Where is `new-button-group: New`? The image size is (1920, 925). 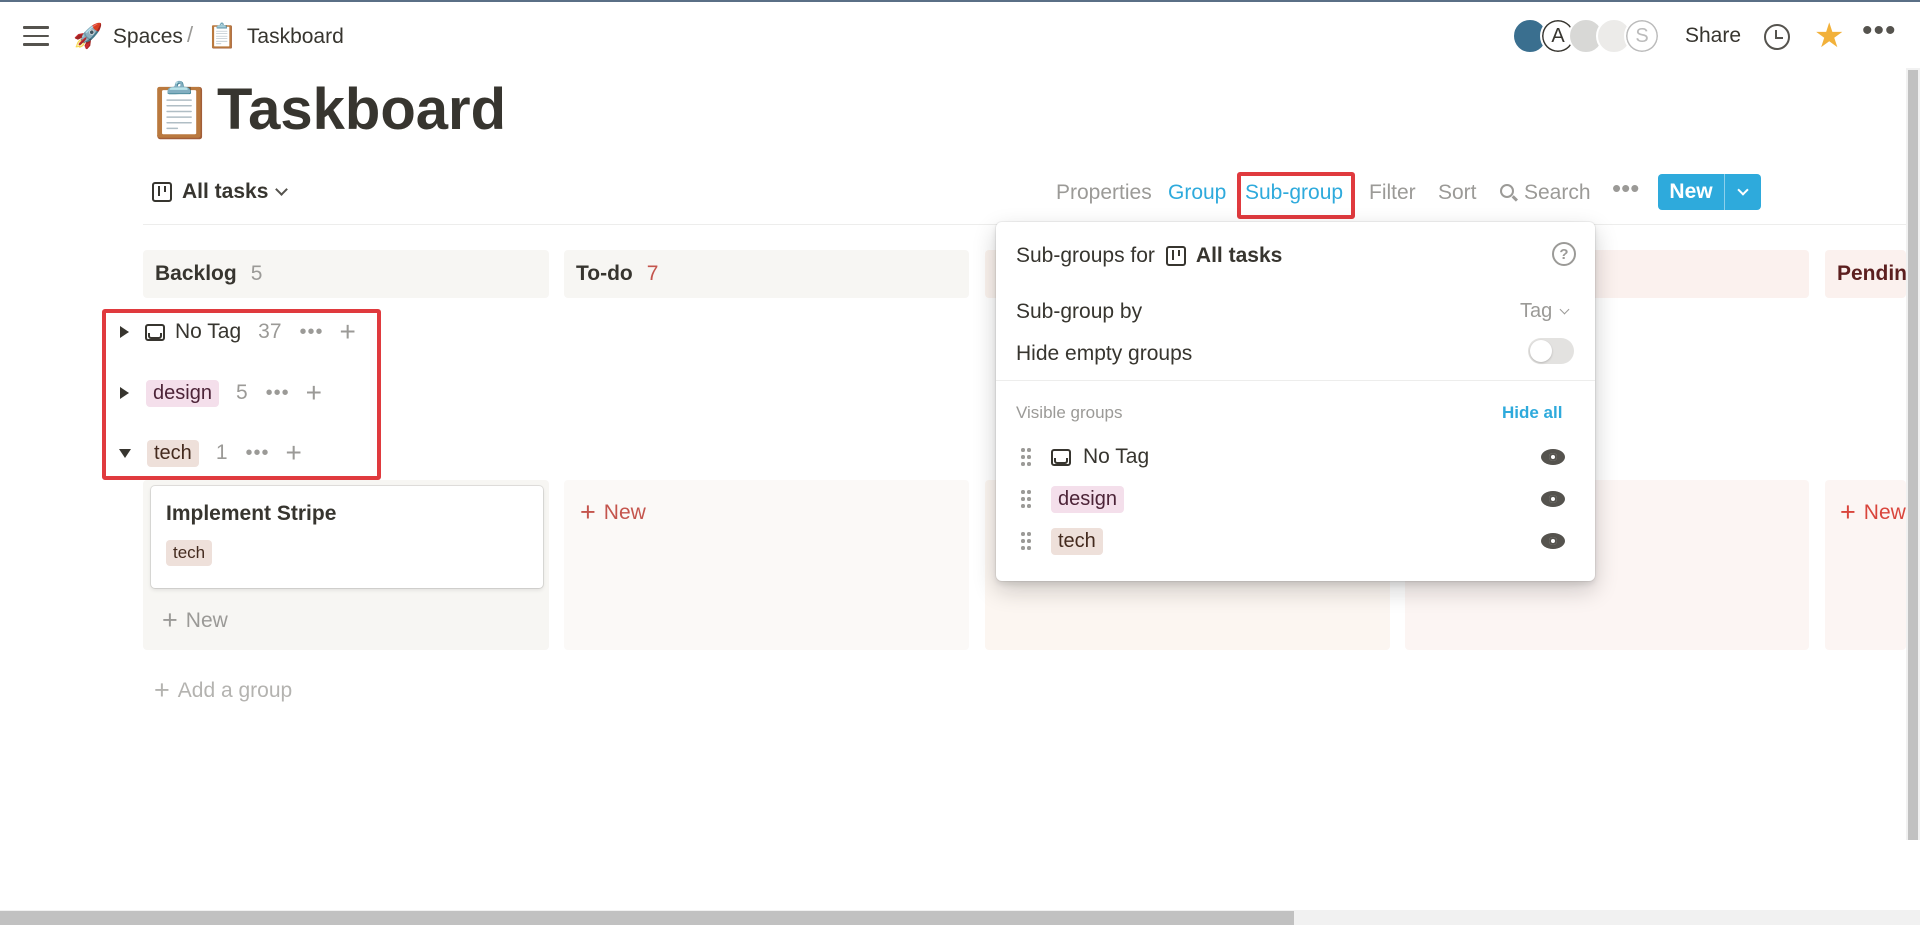
new-button-group: New is located at coordinates (1709, 192).